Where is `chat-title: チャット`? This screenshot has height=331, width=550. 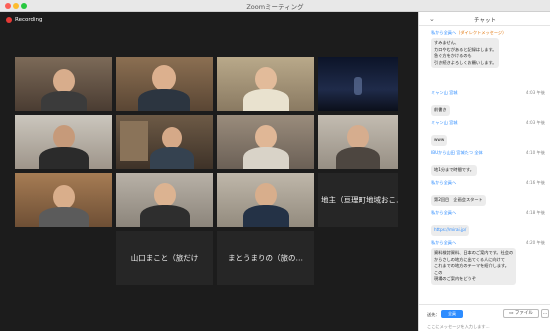
chat-title: チャット is located at coordinates (485, 21).